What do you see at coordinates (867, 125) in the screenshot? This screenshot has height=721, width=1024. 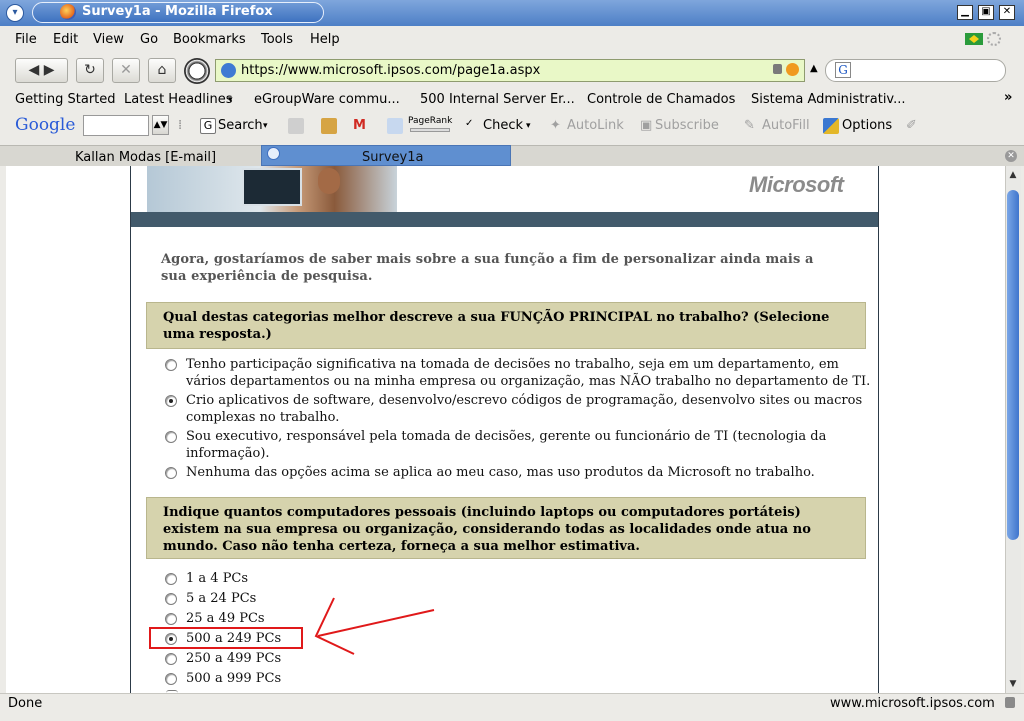 I see `options-button: Options` at bounding box center [867, 125].